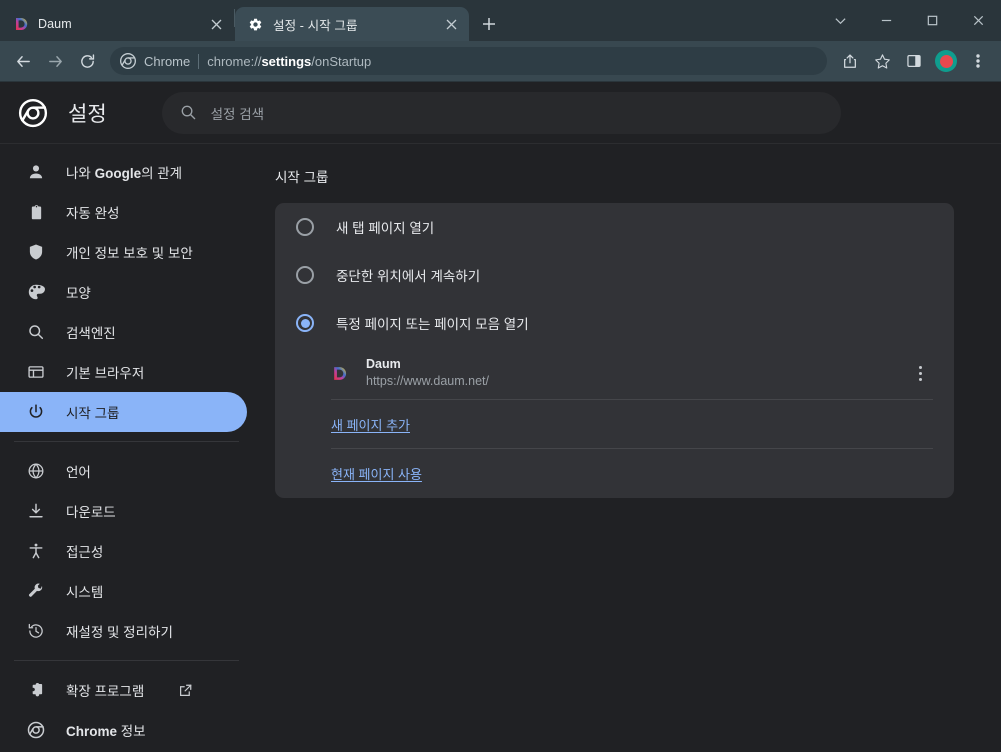 The height and width of the screenshot is (752, 1001). I want to click on palette-icon, so click(36, 292).